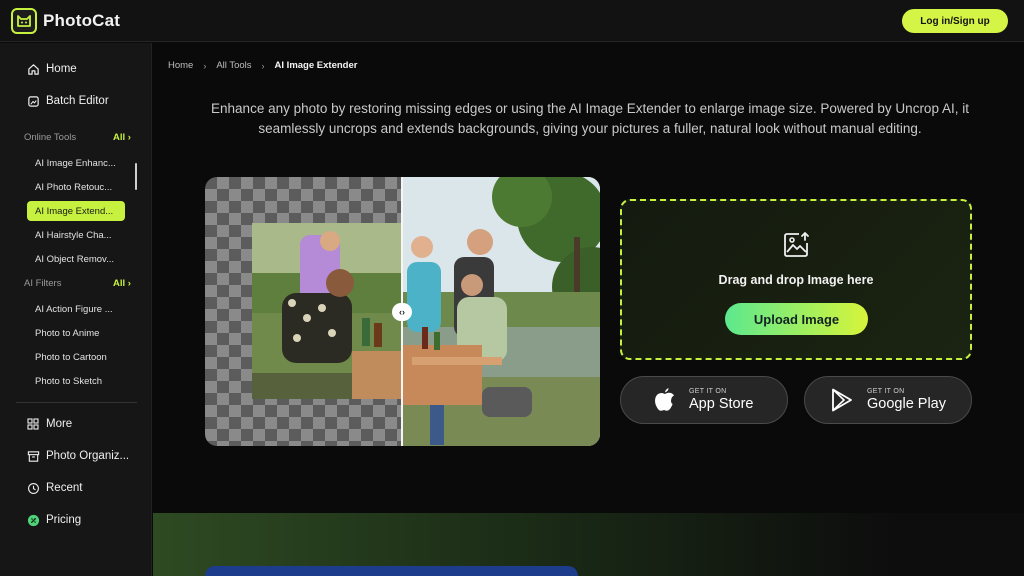 This screenshot has height=576, width=1024. Describe the element at coordinates (233, 65) in the screenshot. I see `breadcrumb-all-tools: All Tools` at that location.